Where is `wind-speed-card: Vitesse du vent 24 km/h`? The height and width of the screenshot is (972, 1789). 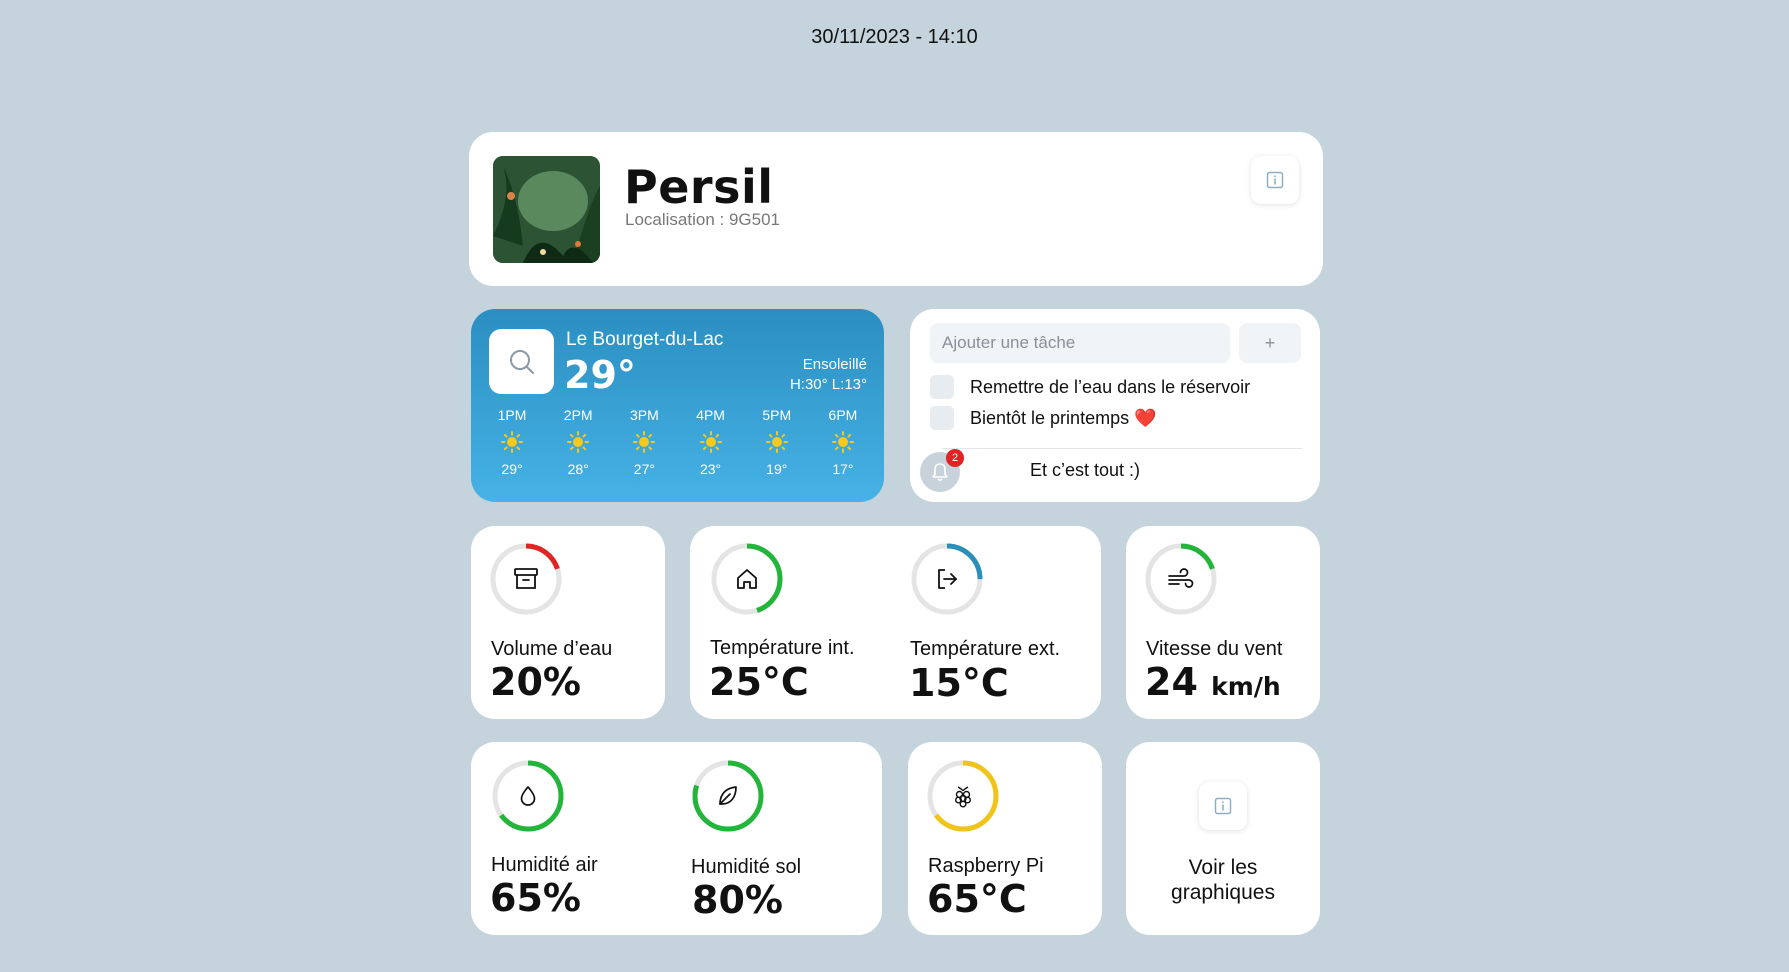 wind-speed-card: Vitesse du vent 24 km/h is located at coordinates (1223, 622).